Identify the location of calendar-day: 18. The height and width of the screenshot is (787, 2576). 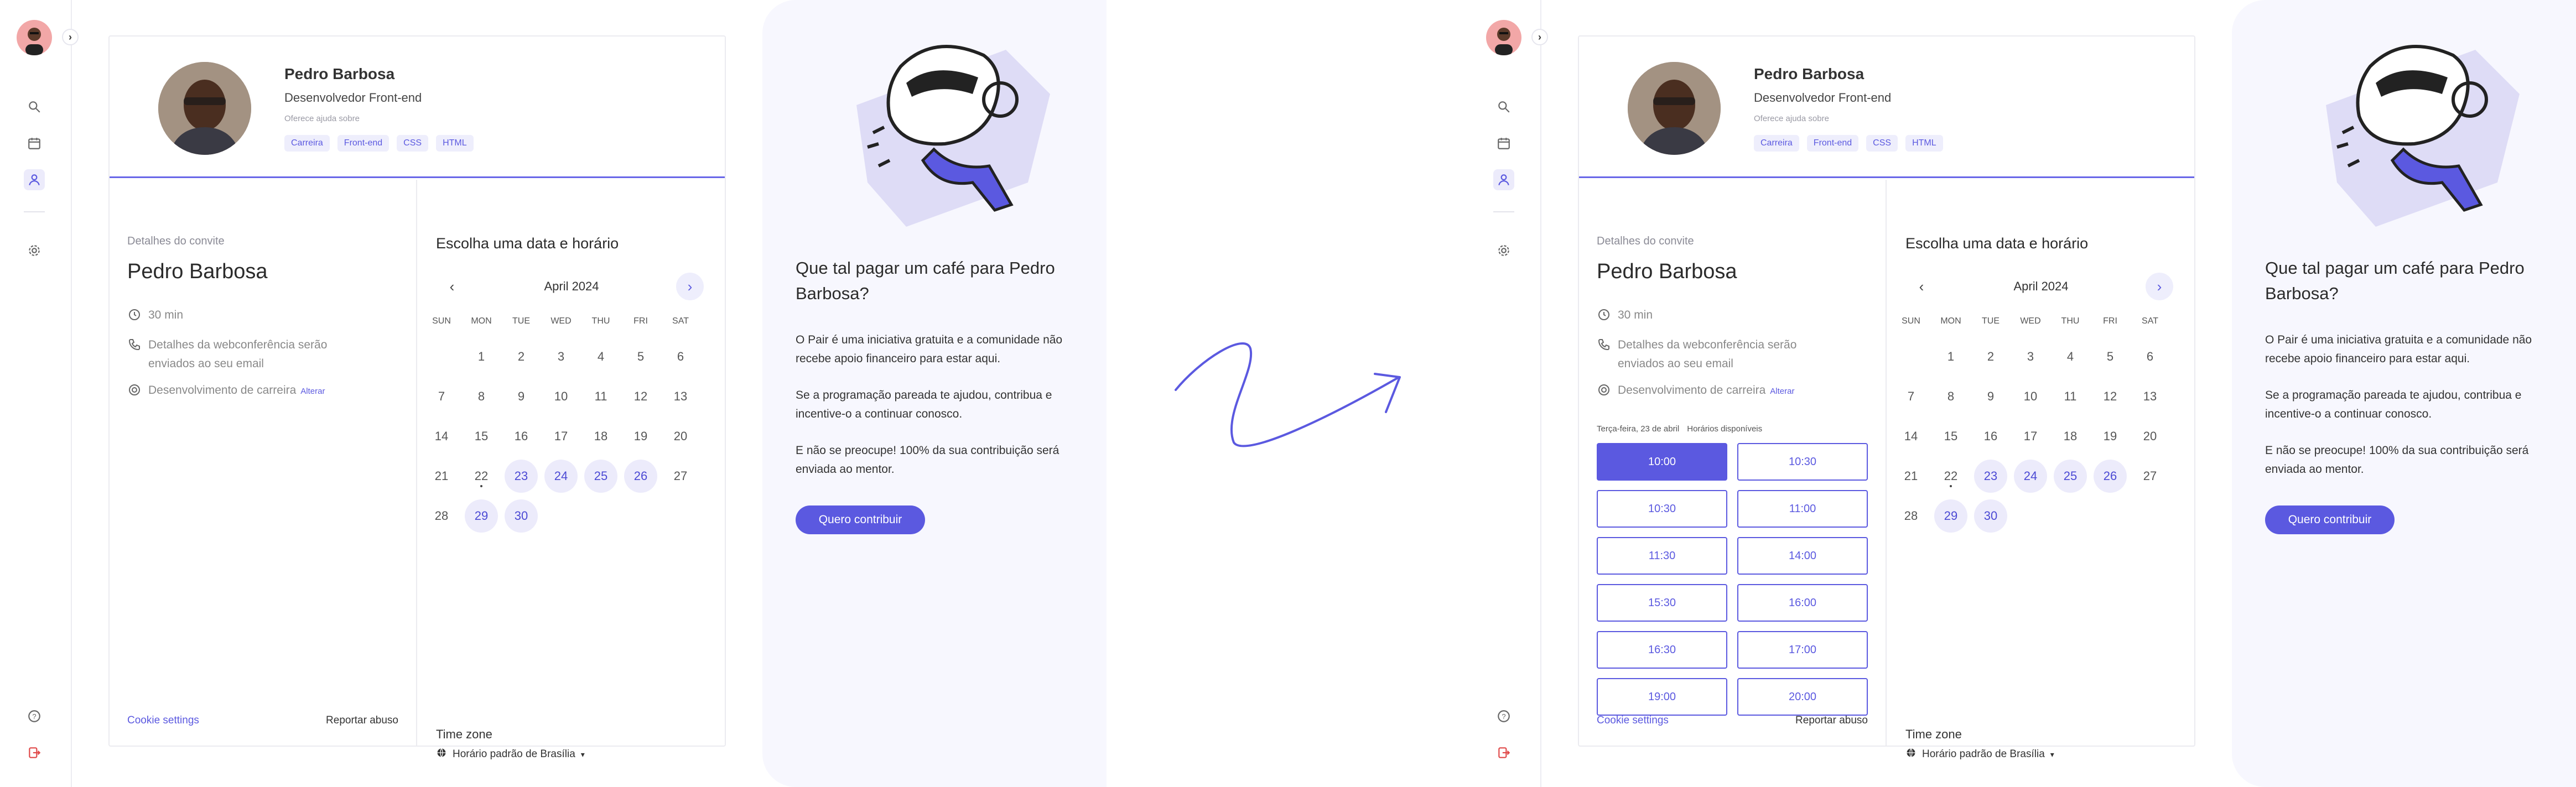
(601, 436).